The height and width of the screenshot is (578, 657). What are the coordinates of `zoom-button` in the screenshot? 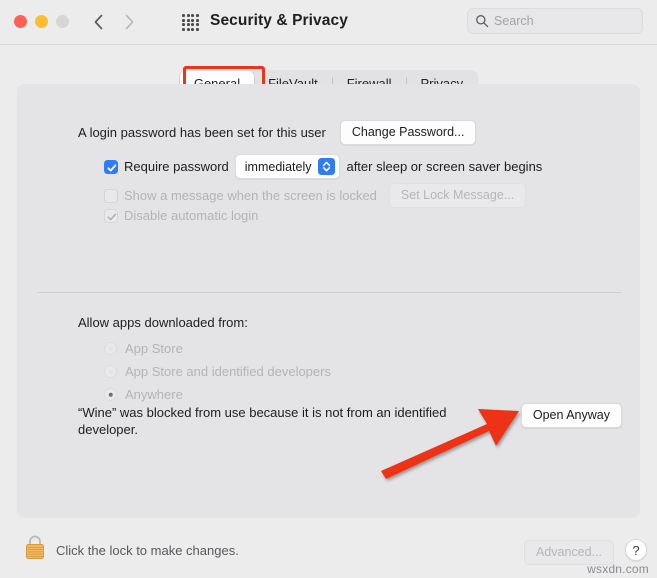 It's located at (62, 21).